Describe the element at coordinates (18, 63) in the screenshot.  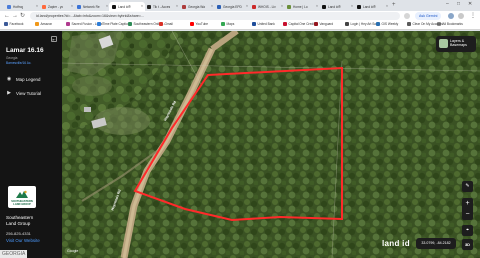
I see `property-acres-link: Barnesville/16 Ac.` at that location.